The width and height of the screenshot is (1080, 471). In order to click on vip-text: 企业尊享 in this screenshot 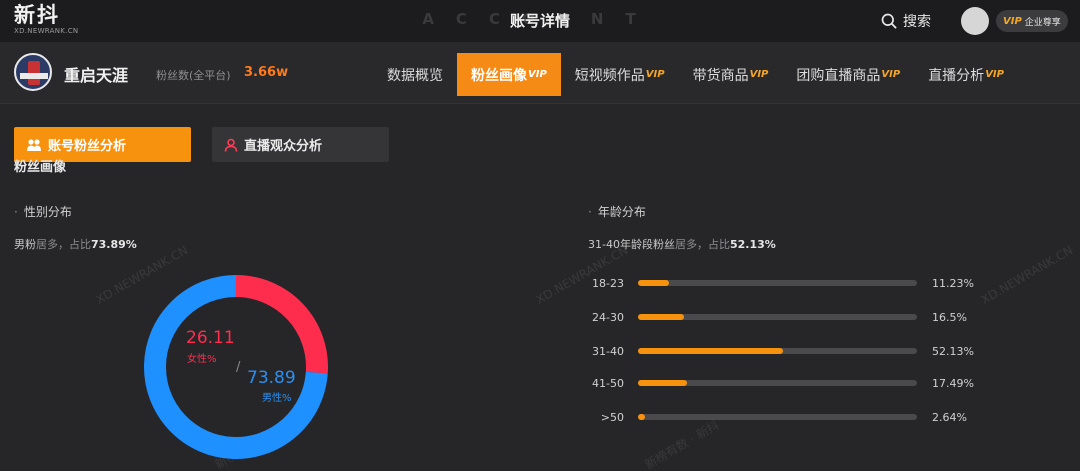, I will do `click(1042, 22)`.